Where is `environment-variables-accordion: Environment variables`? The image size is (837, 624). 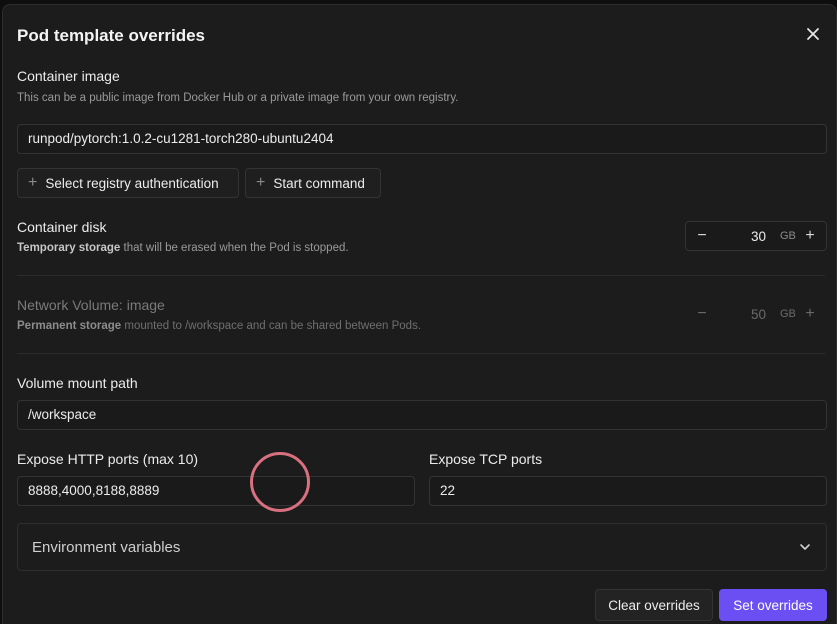 environment-variables-accordion: Environment variables is located at coordinates (422, 547).